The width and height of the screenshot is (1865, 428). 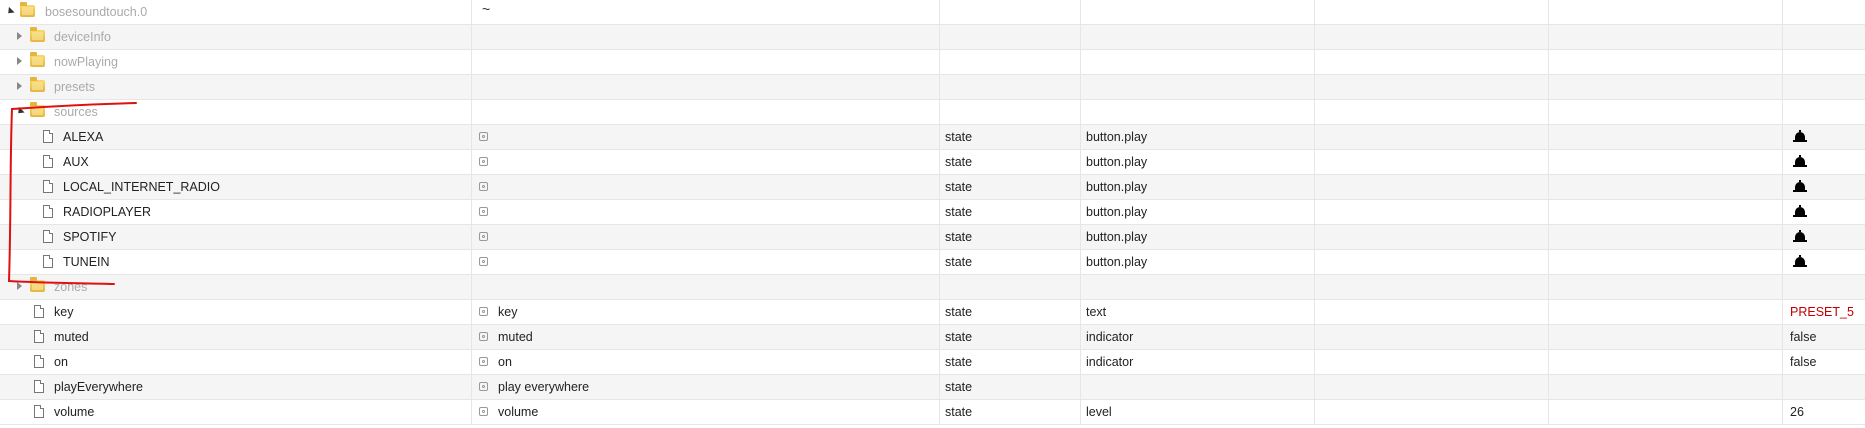 I want to click on tree-row-state: on on state indicator false, so click(x=932, y=362).